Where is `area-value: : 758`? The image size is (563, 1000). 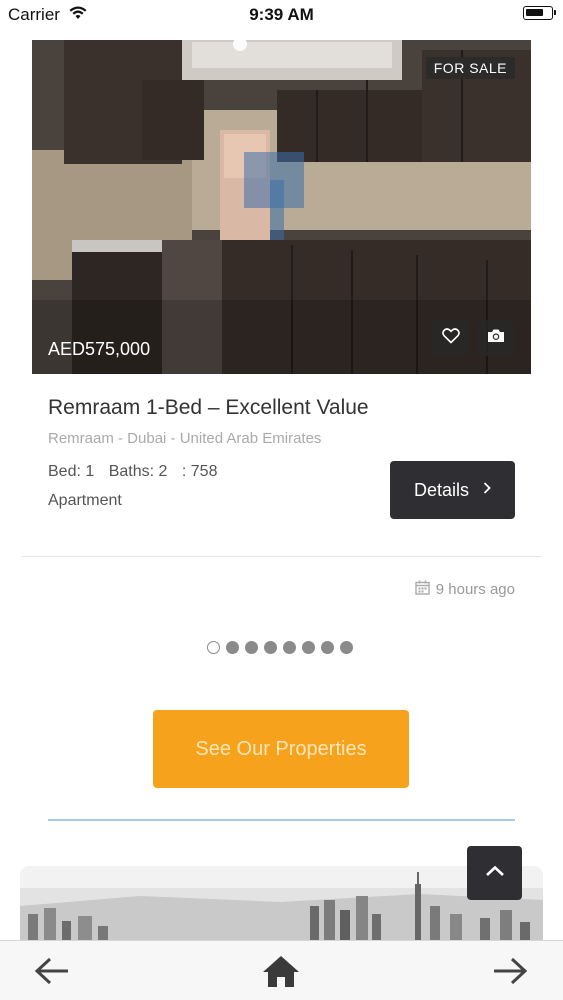
area-value: : 758 is located at coordinates (199, 471).